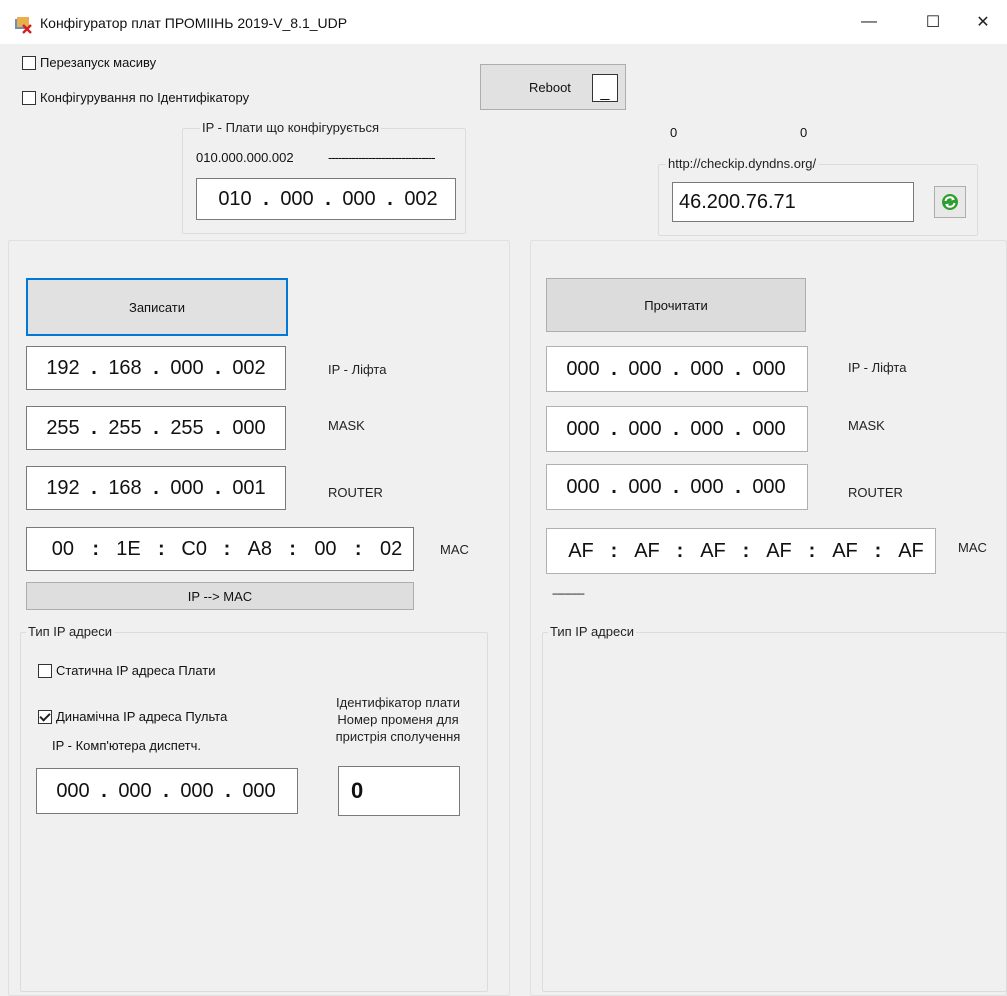 The height and width of the screenshot is (996, 1007). I want to click on config-by-id-label: Конфігурування по Ідентифікатору, so click(145, 97).